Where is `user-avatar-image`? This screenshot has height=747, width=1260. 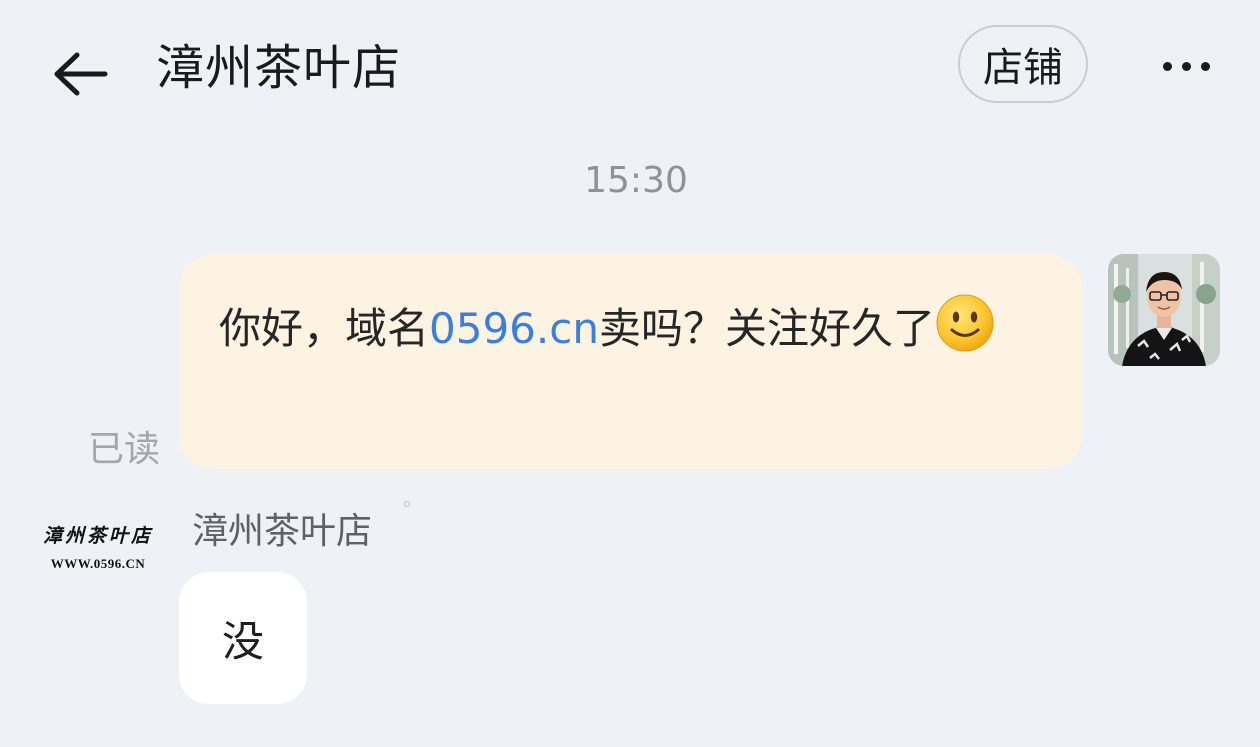
user-avatar-image is located at coordinates (1164, 310).